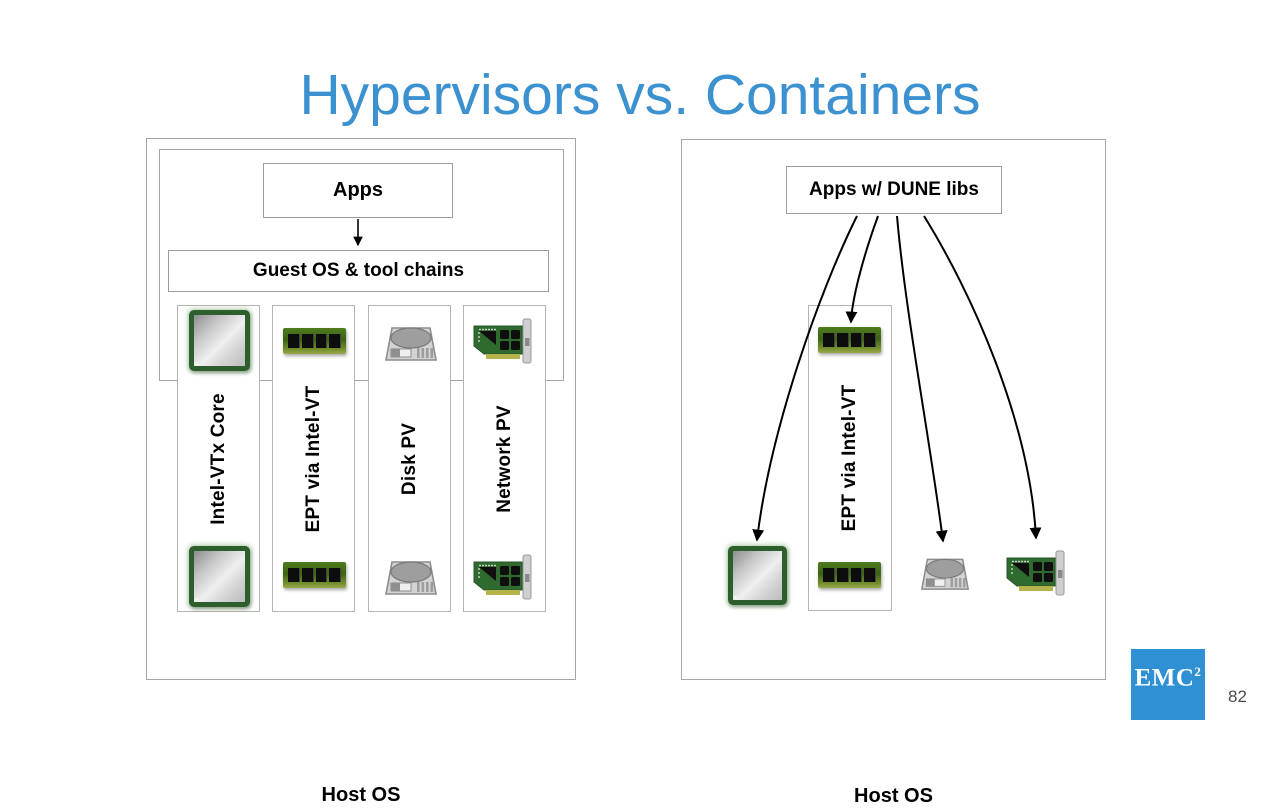 The height and width of the screenshot is (808, 1280). What do you see at coordinates (893, 796) in the screenshot?
I see `host-os-label-right: Host OS` at bounding box center [893, 796].